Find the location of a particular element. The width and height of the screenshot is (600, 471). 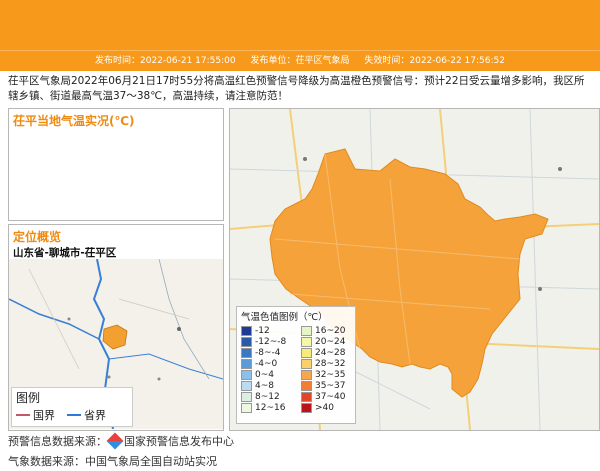

legend-item: 12~16 is located at coordinates (268, 407).